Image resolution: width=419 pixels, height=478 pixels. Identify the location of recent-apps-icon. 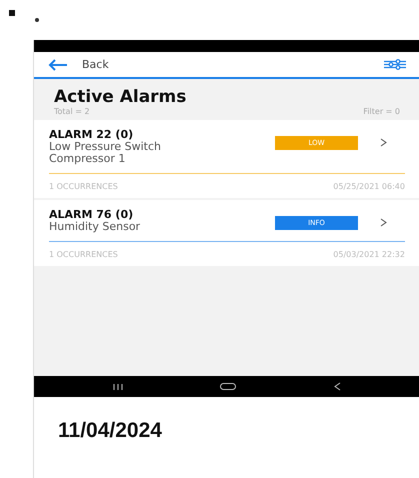
(117, 387).